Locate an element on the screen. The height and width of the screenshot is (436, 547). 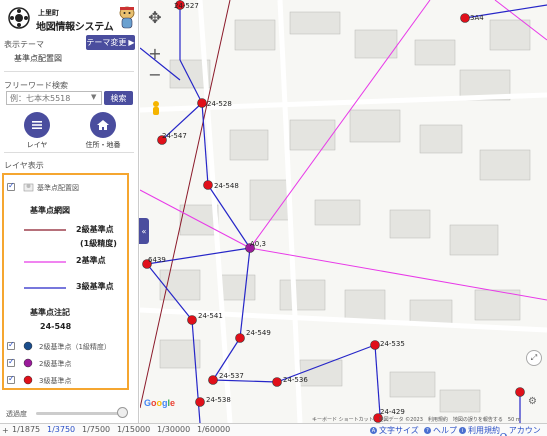
point-label: 24-547 is located at coordinates (174, 136).